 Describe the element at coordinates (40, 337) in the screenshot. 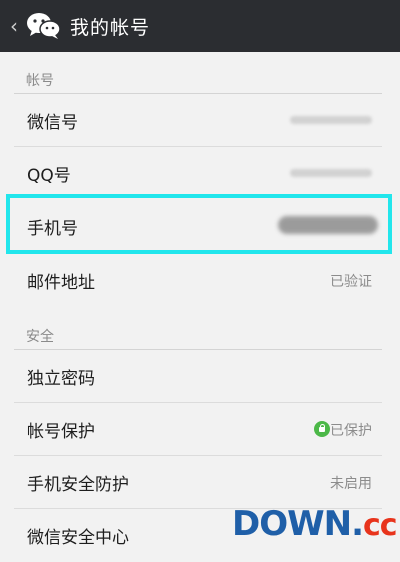

I see `section-label: 安全` at that location.